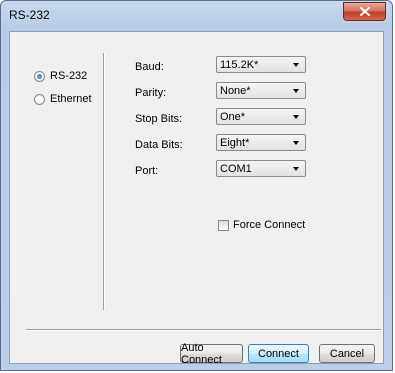 The height and width of the screenshot is (373, 395). I want to click on close-icon, so click(364, 11).